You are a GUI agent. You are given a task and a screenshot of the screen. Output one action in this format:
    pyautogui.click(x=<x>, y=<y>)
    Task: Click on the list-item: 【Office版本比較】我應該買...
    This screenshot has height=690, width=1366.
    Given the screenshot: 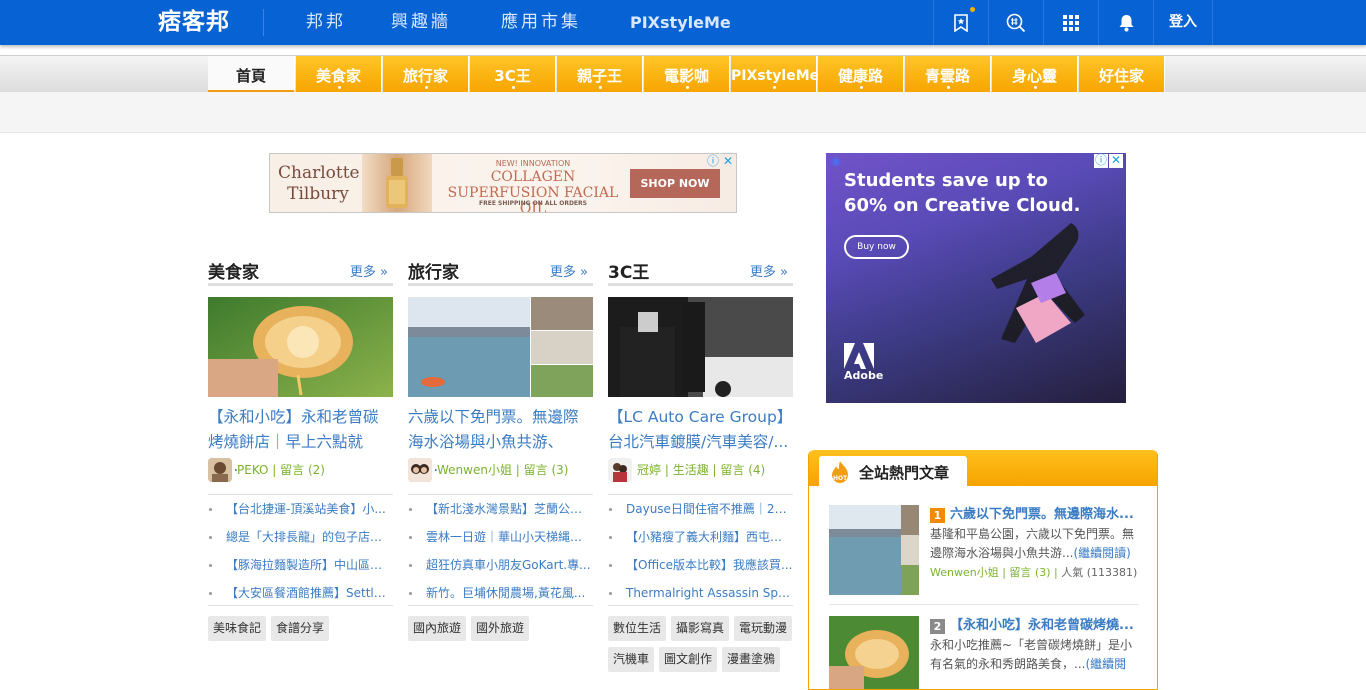 What is the action you would take?
    pyautogui.click(x=700, y=565)
    